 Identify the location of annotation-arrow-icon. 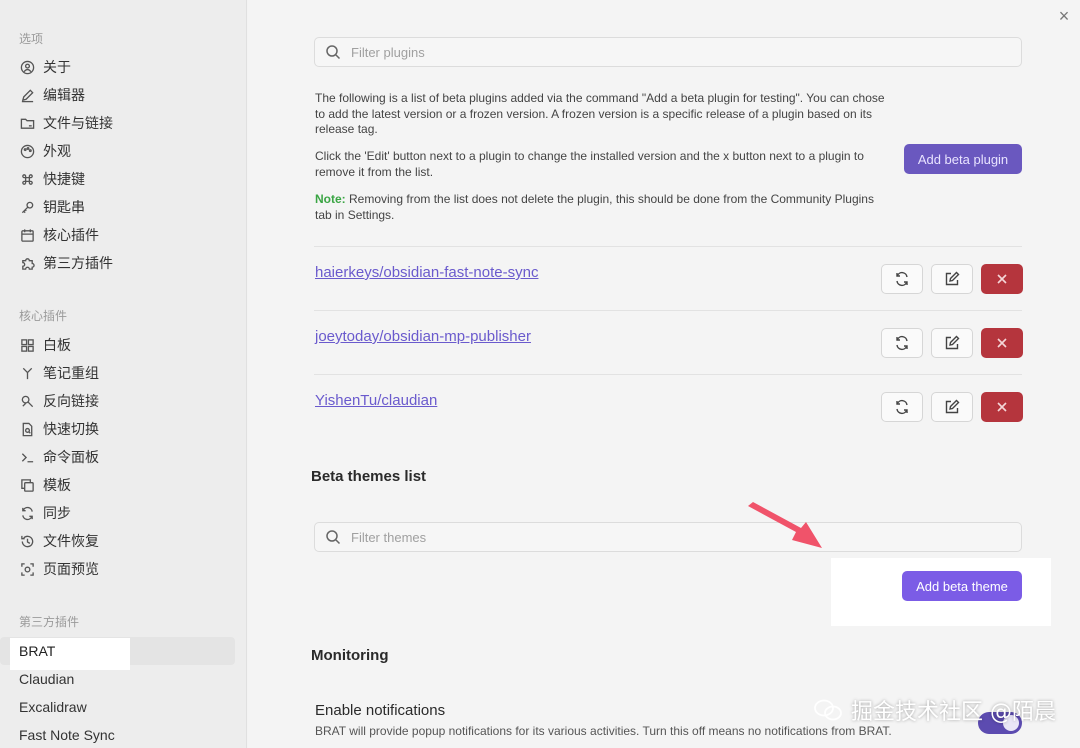
(785, 525).